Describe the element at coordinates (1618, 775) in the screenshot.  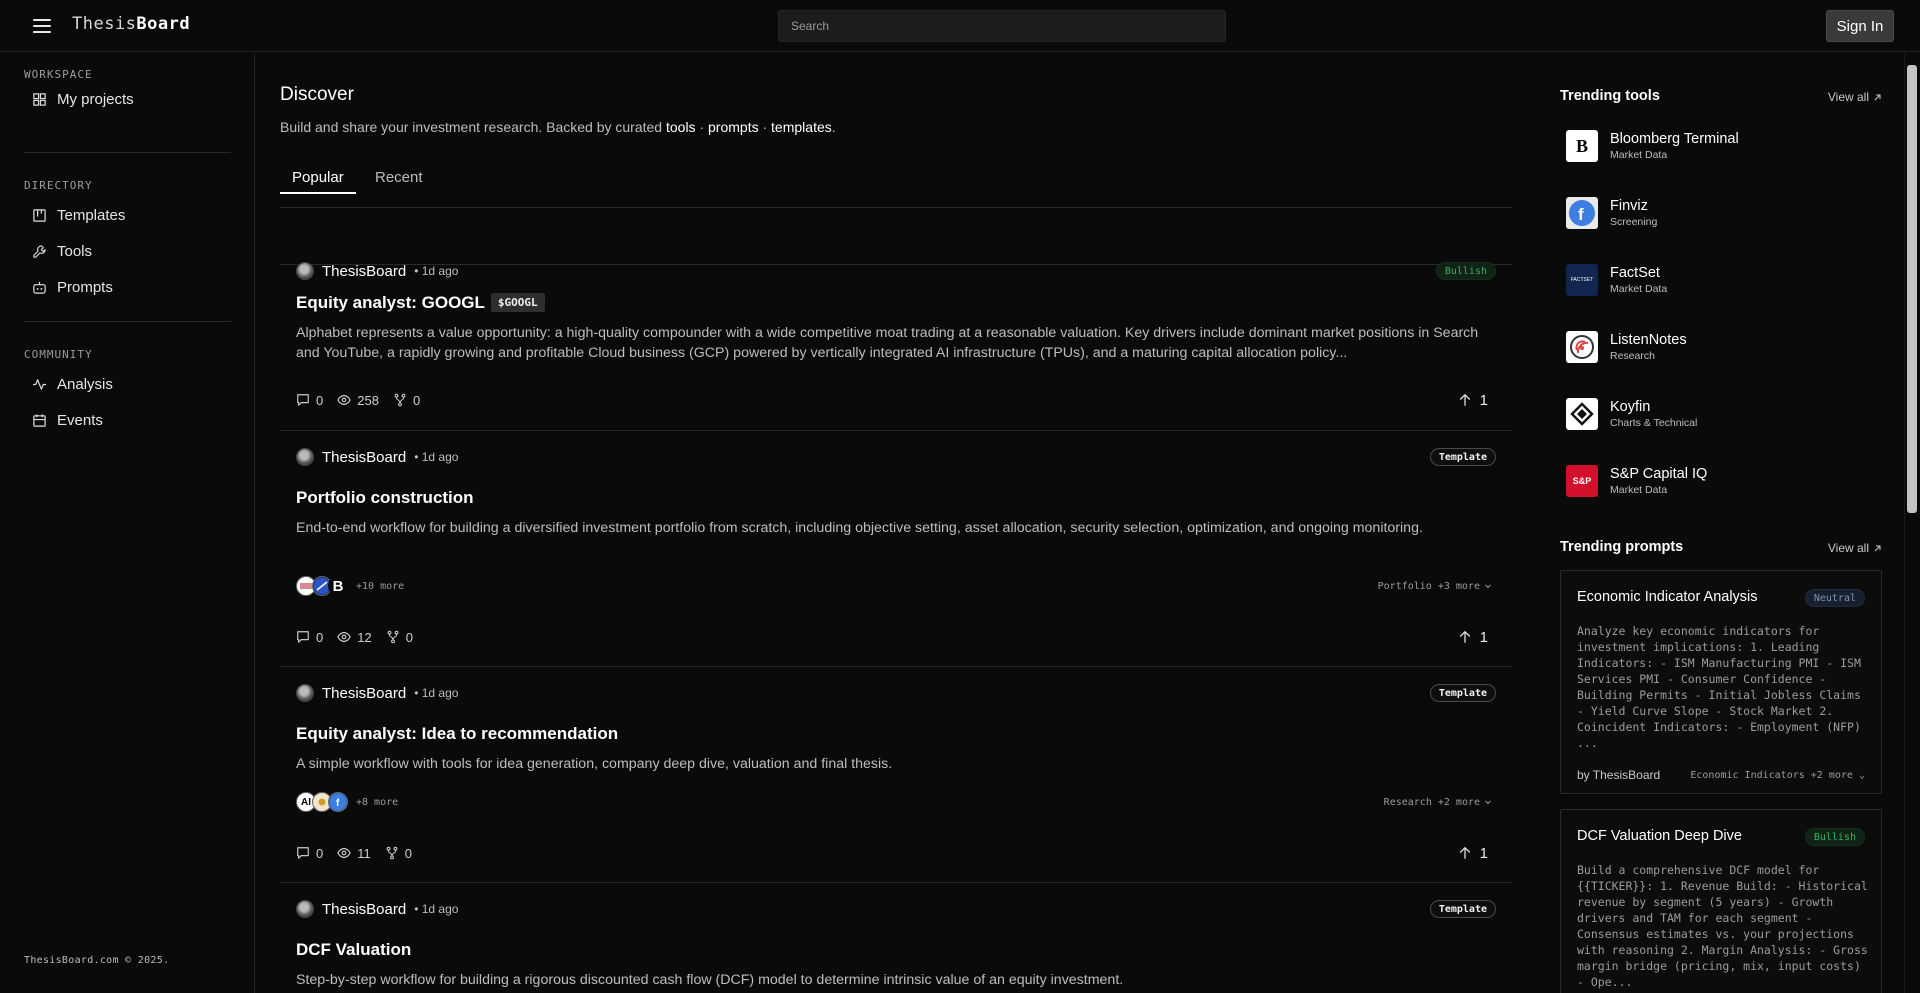
I see `prompt-author: by ThesisBoard` at that location.